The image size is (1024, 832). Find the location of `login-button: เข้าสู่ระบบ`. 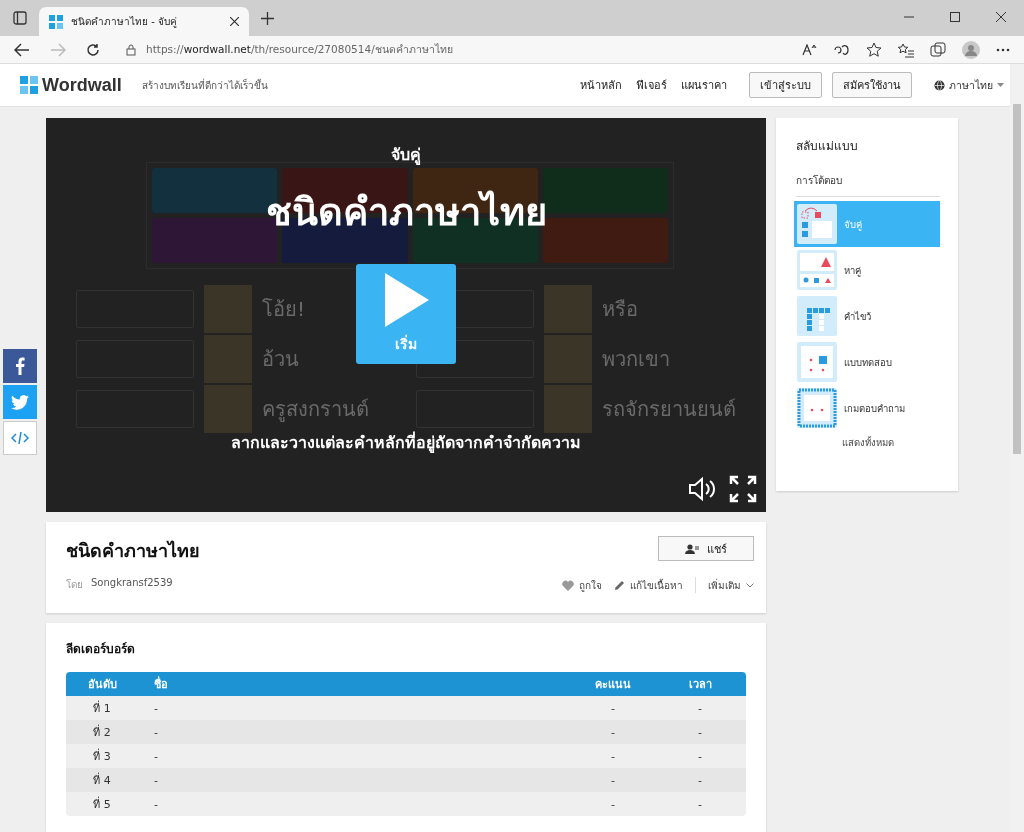

login-button: เข้าสู่ระบบ is located at coordinates (785, 85).